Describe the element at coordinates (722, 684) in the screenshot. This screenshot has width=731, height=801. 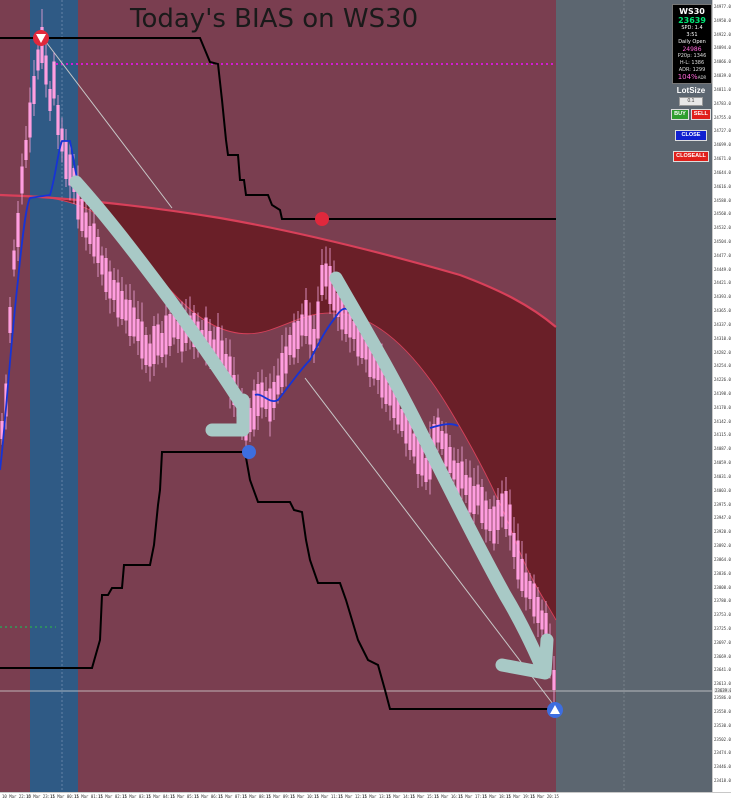
I see `price-tick-label: 23613.00` at that location.